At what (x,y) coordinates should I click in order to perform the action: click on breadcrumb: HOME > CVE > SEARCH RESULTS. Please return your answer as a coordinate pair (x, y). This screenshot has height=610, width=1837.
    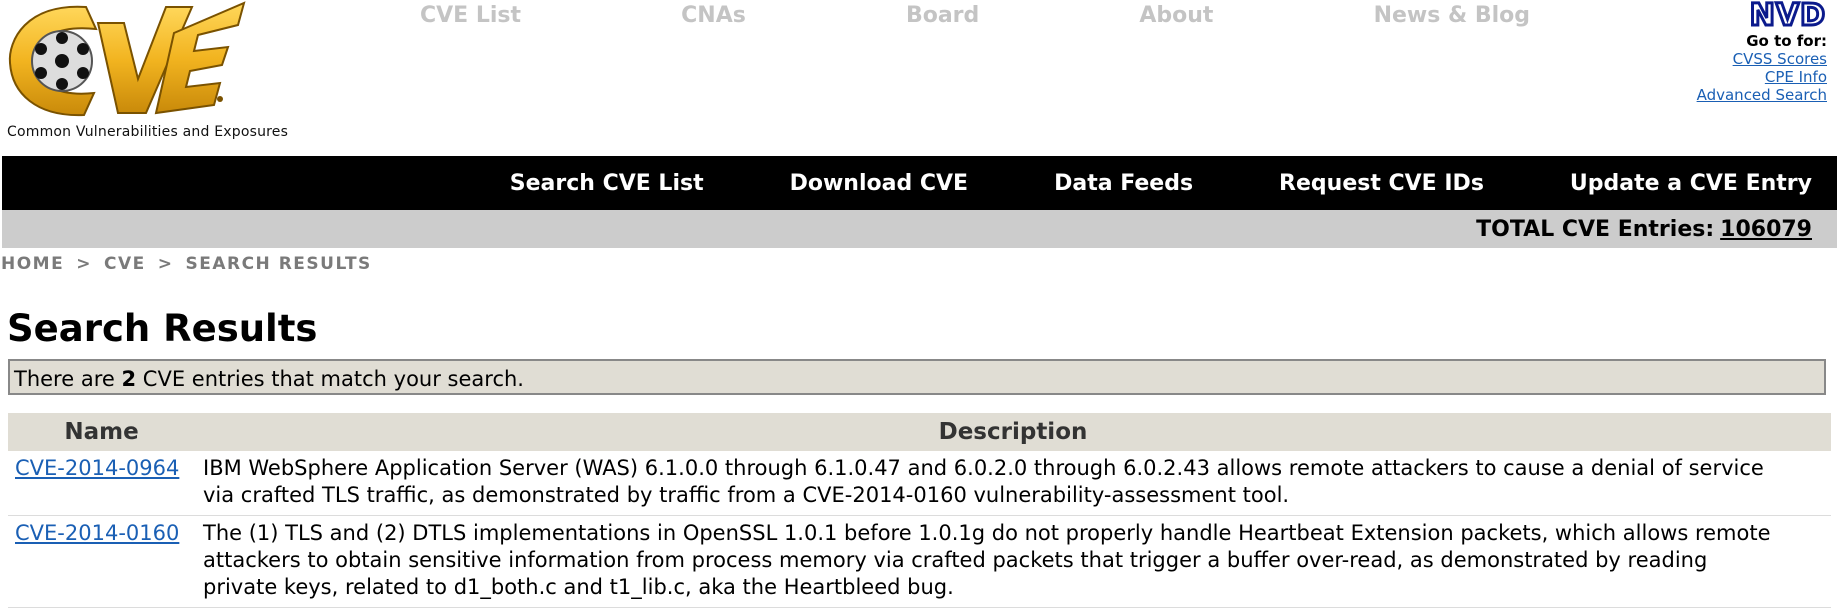
    Looking at the image, I should click on (186, 264).